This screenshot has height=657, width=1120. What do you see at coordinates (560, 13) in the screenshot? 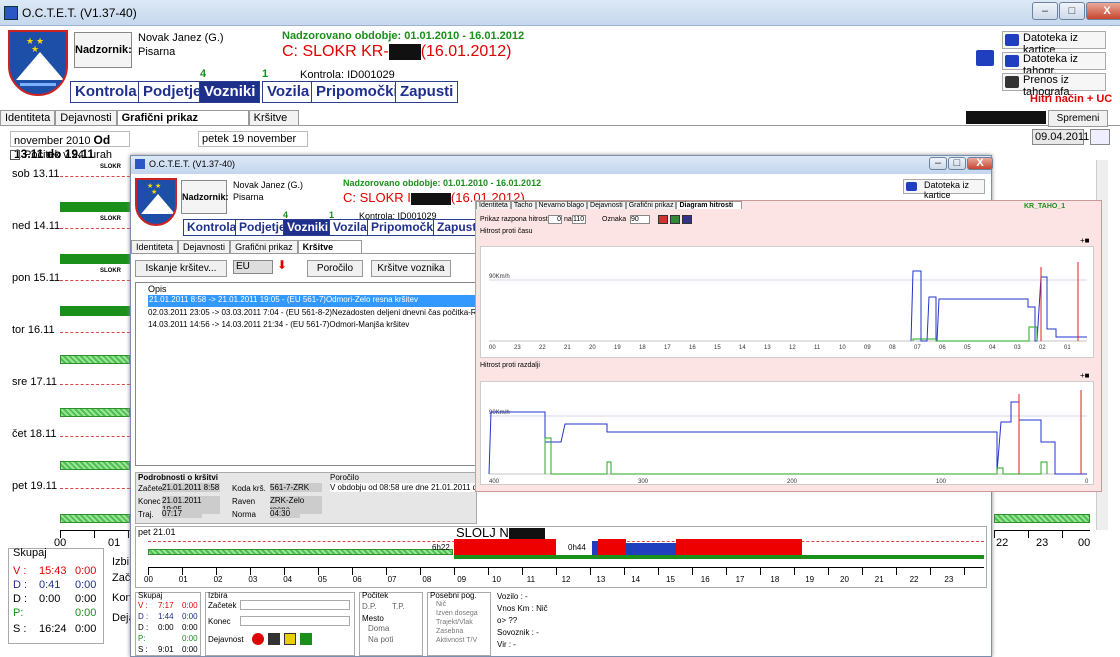
I see `title-bar: O.C.T.E.T. (V1.37-40) – □ X` at bounding box center [560, 13].